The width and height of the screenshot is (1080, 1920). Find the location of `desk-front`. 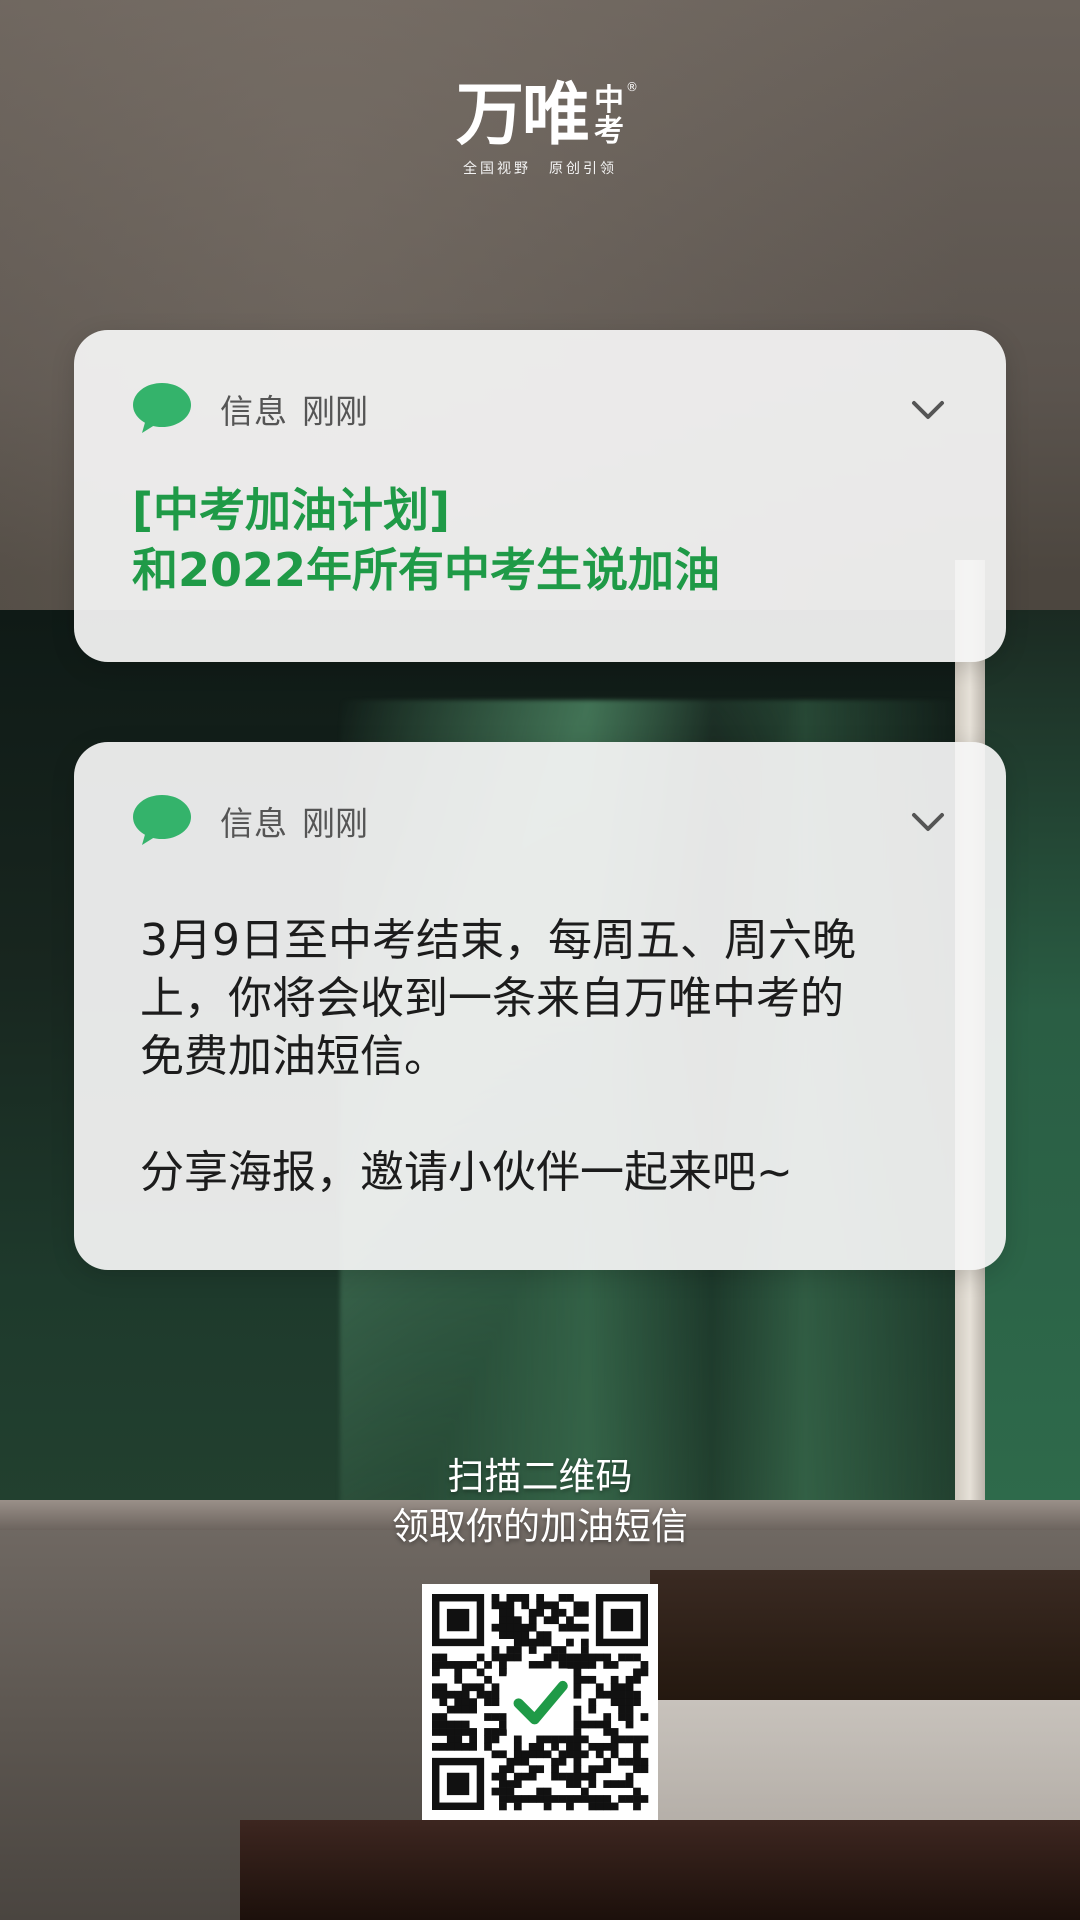

desk-front is located at coordinates (660, 1870).